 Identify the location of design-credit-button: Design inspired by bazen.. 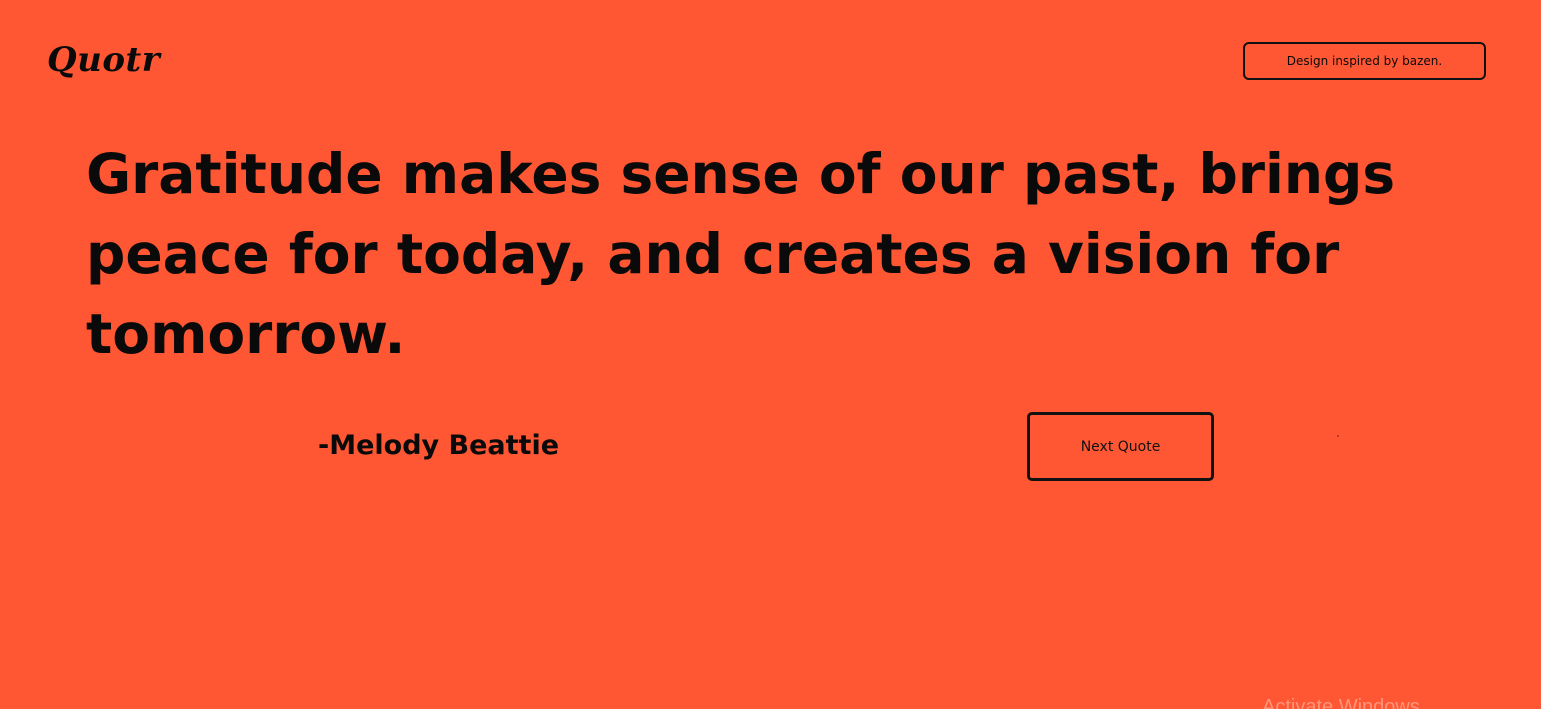
(1364, 61).